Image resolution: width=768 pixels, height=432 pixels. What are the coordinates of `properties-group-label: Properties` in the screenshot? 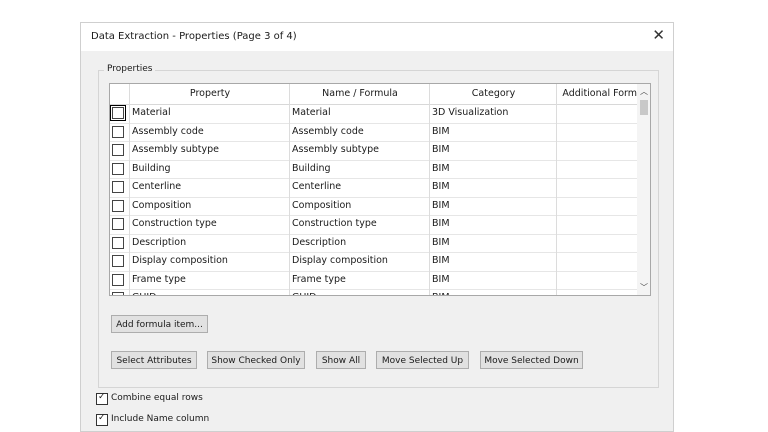 It's located at (130, 69).